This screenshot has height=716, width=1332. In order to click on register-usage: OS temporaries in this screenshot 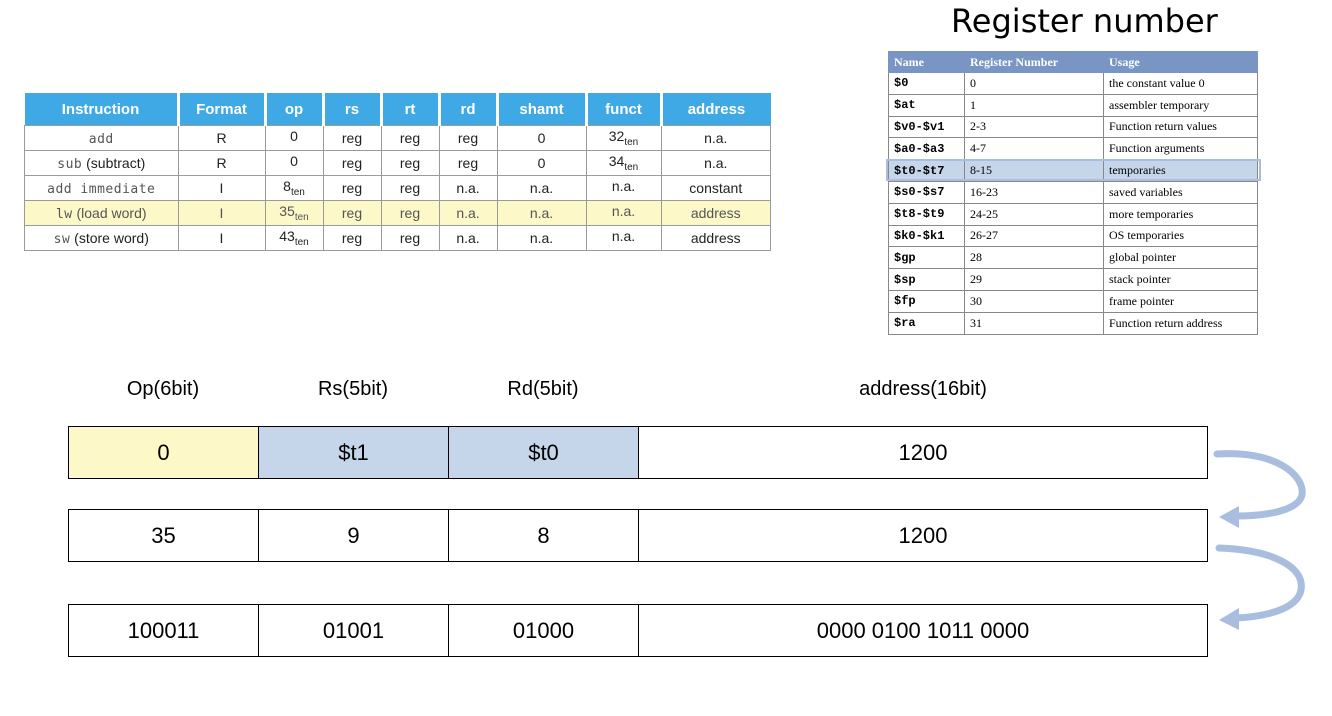, I will do `click(1180, 236)`.